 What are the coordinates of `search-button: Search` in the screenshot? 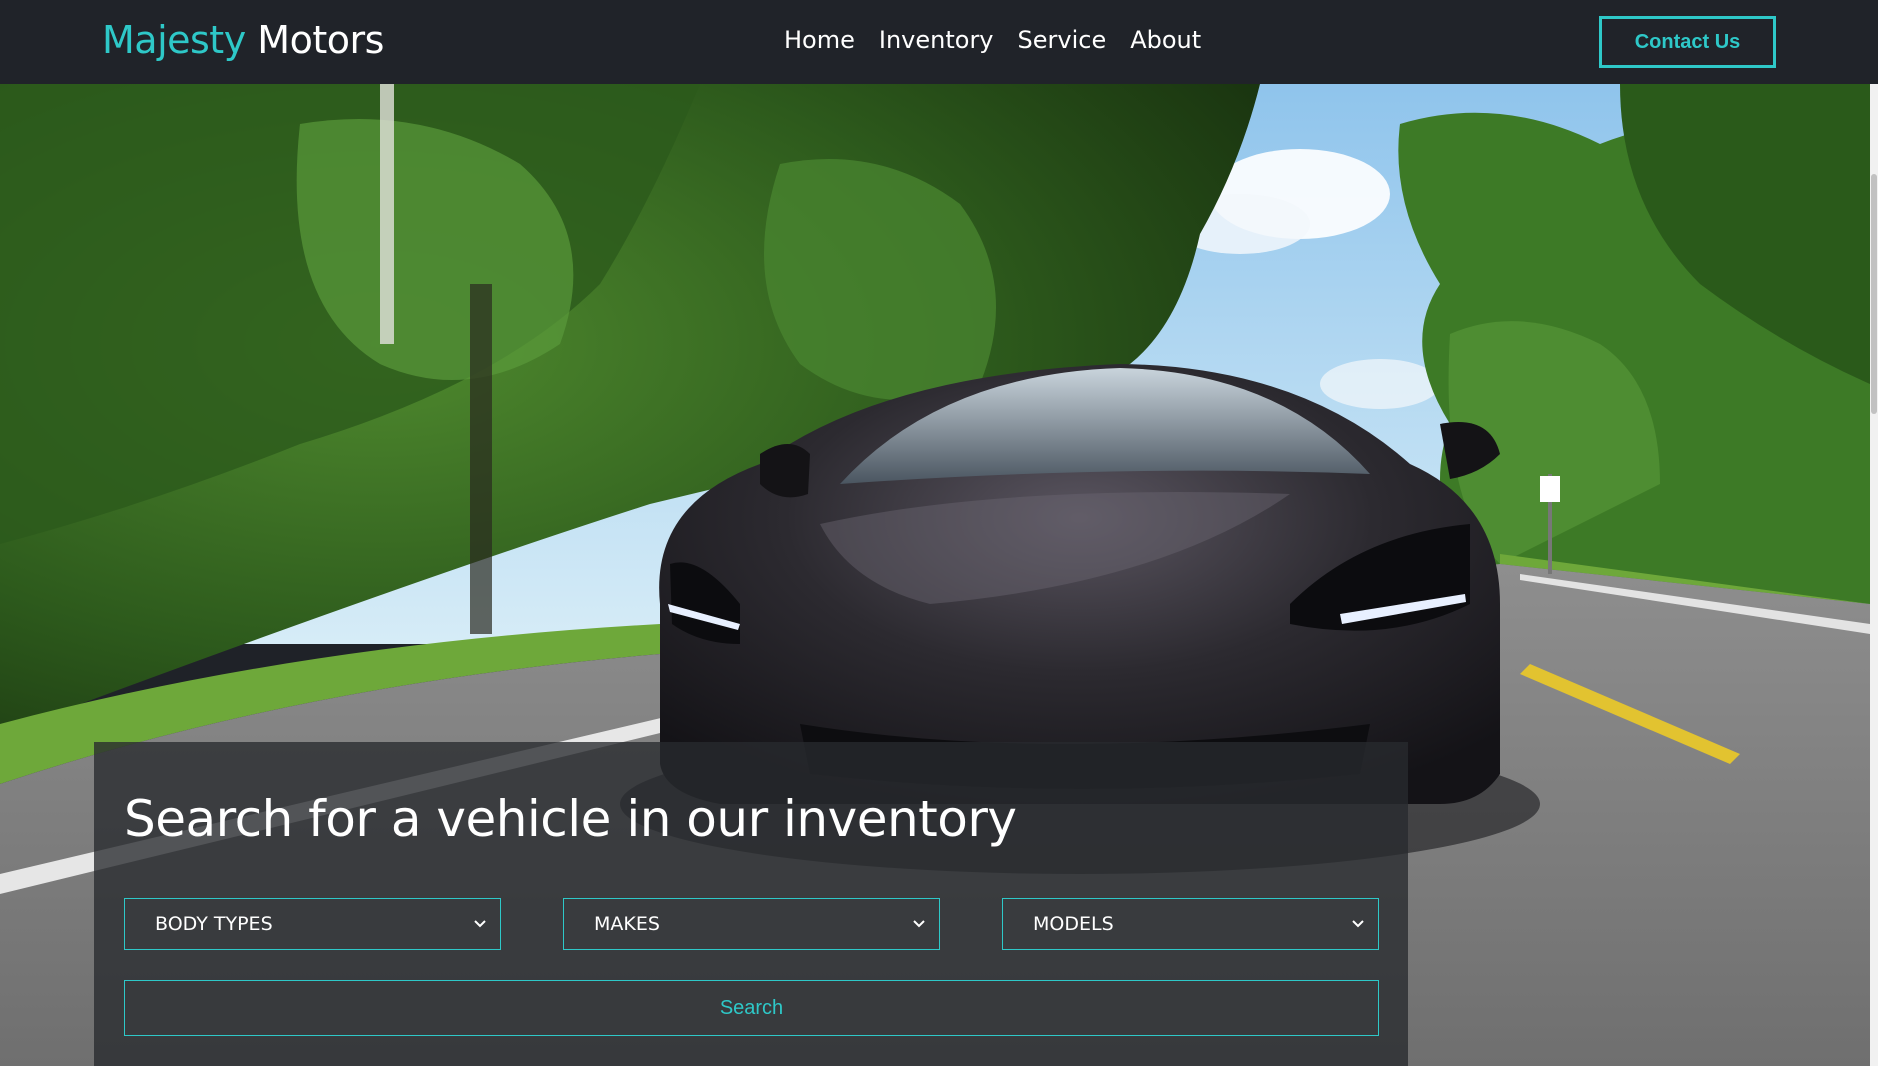 It's located at (751, 1008).